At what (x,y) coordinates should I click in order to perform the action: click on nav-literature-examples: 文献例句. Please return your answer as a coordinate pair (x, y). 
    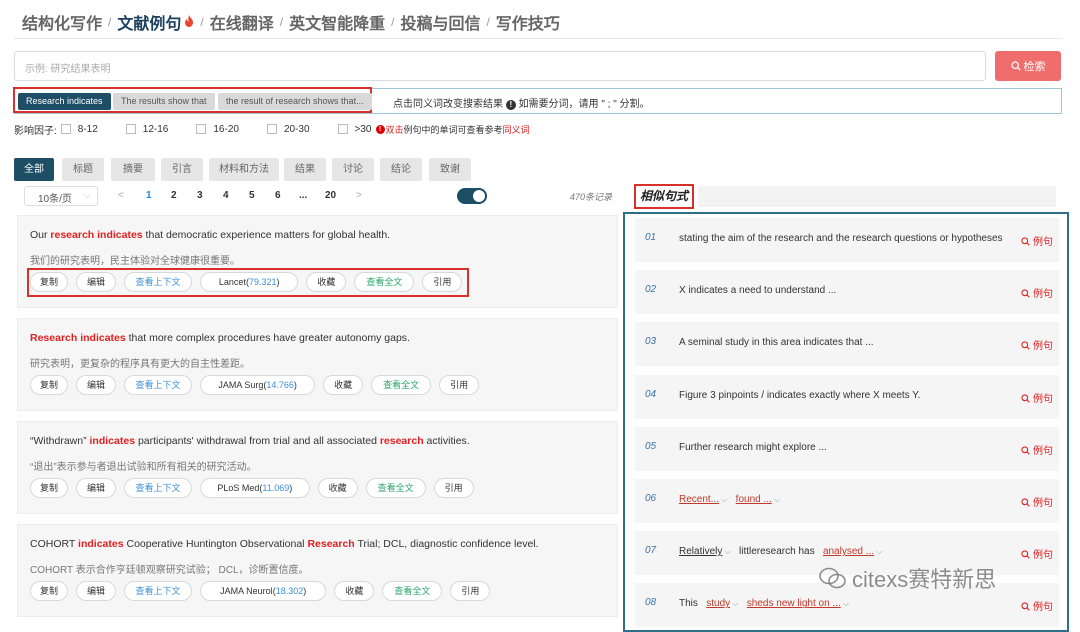
    Looking at the image, I should click on (149, 22).